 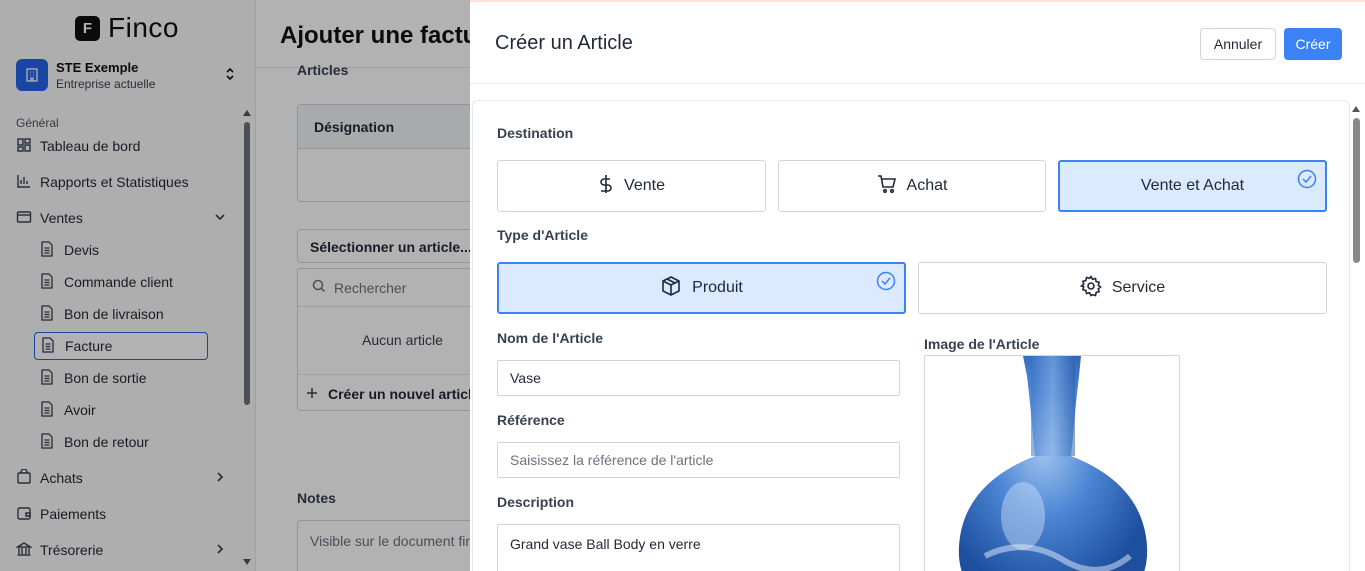 I want to click on article-name-input, so click(x=698, y=378).